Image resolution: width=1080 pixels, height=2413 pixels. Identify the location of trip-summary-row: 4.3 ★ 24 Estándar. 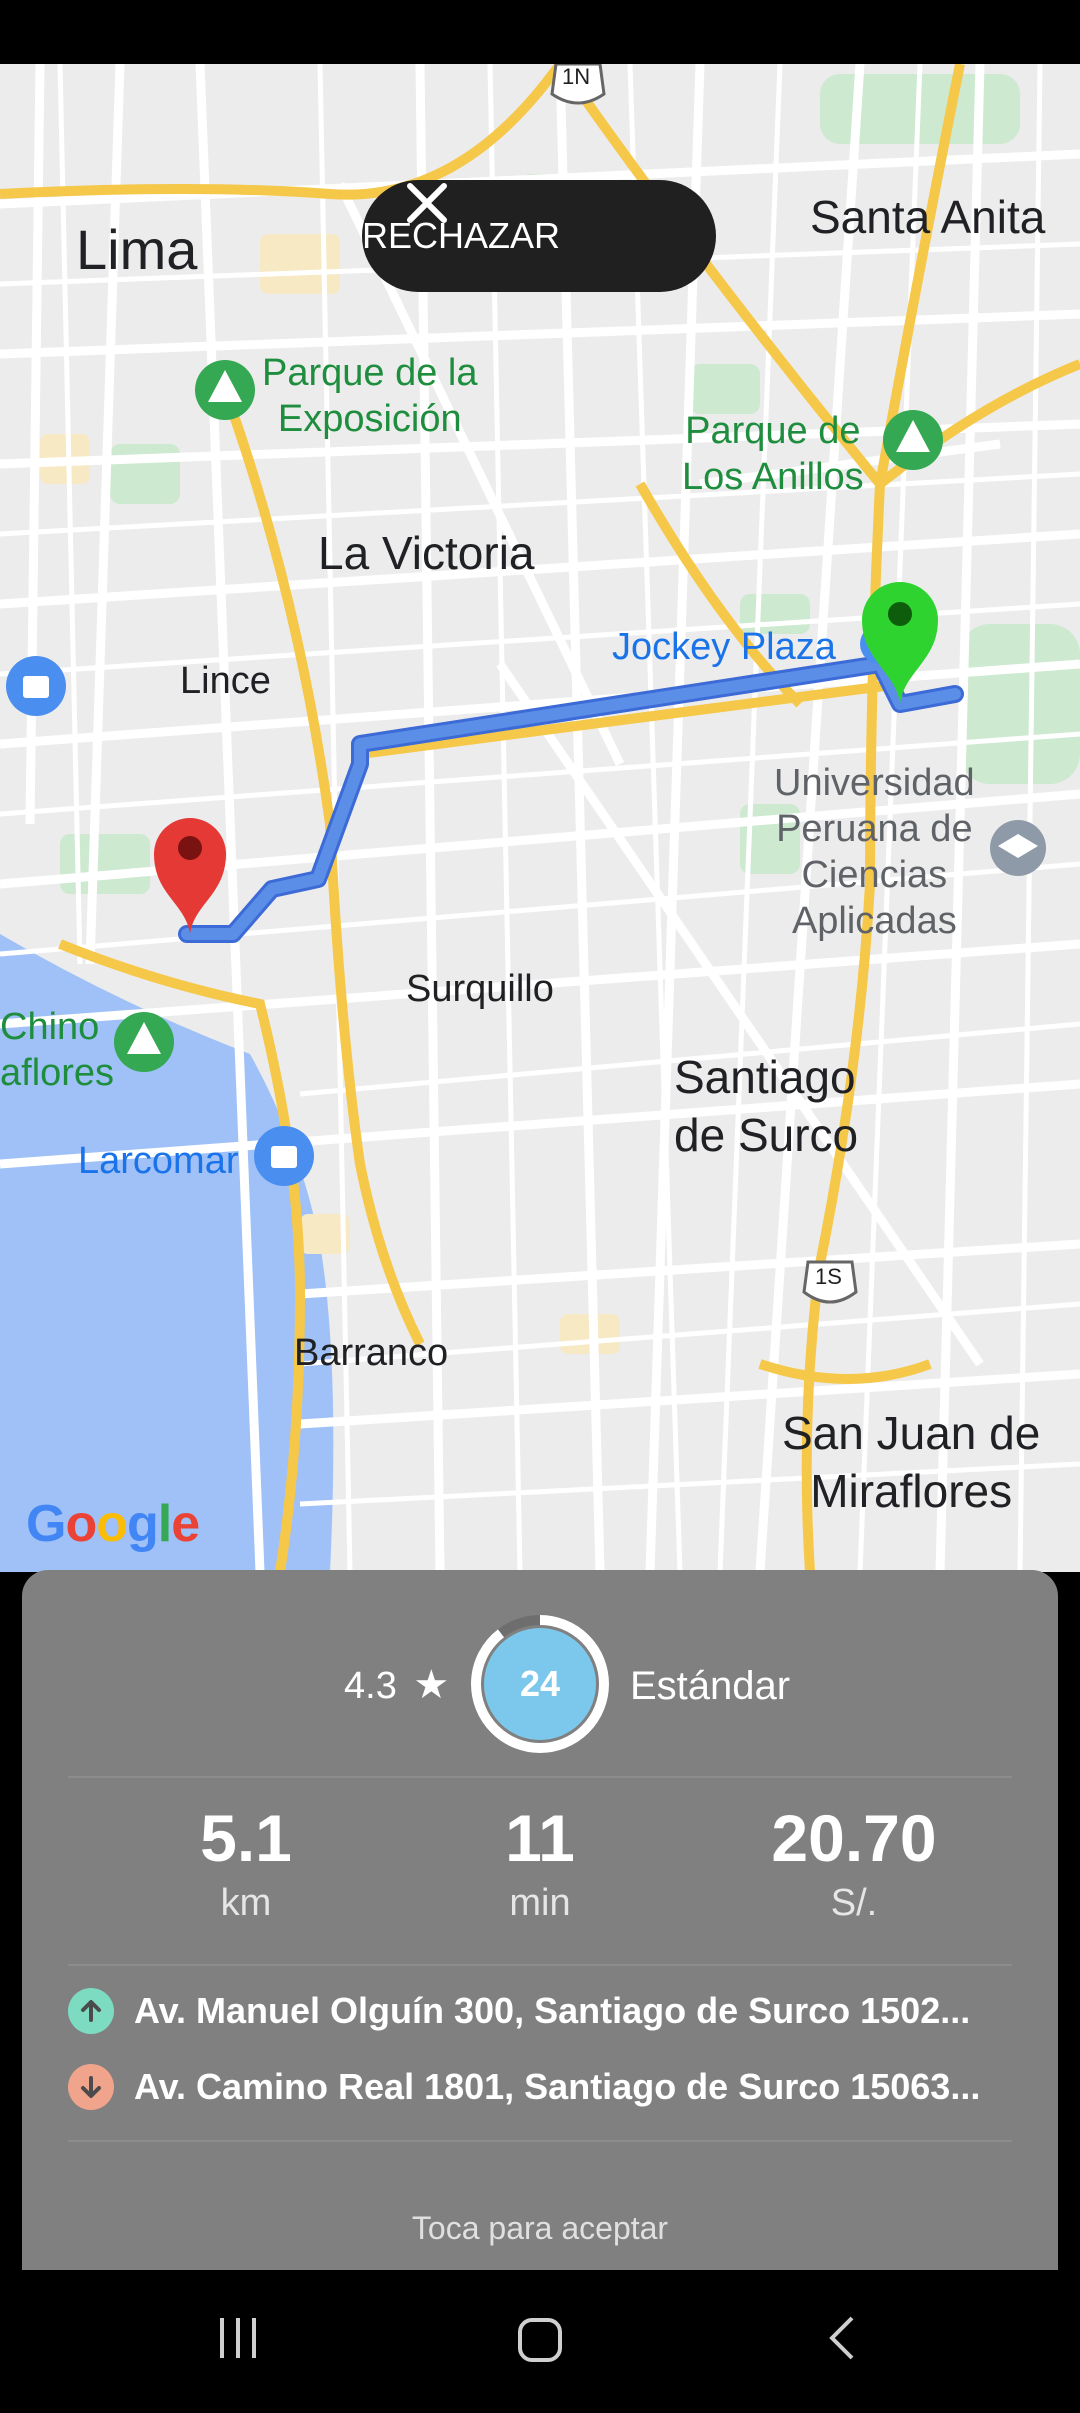
(540, 1689).